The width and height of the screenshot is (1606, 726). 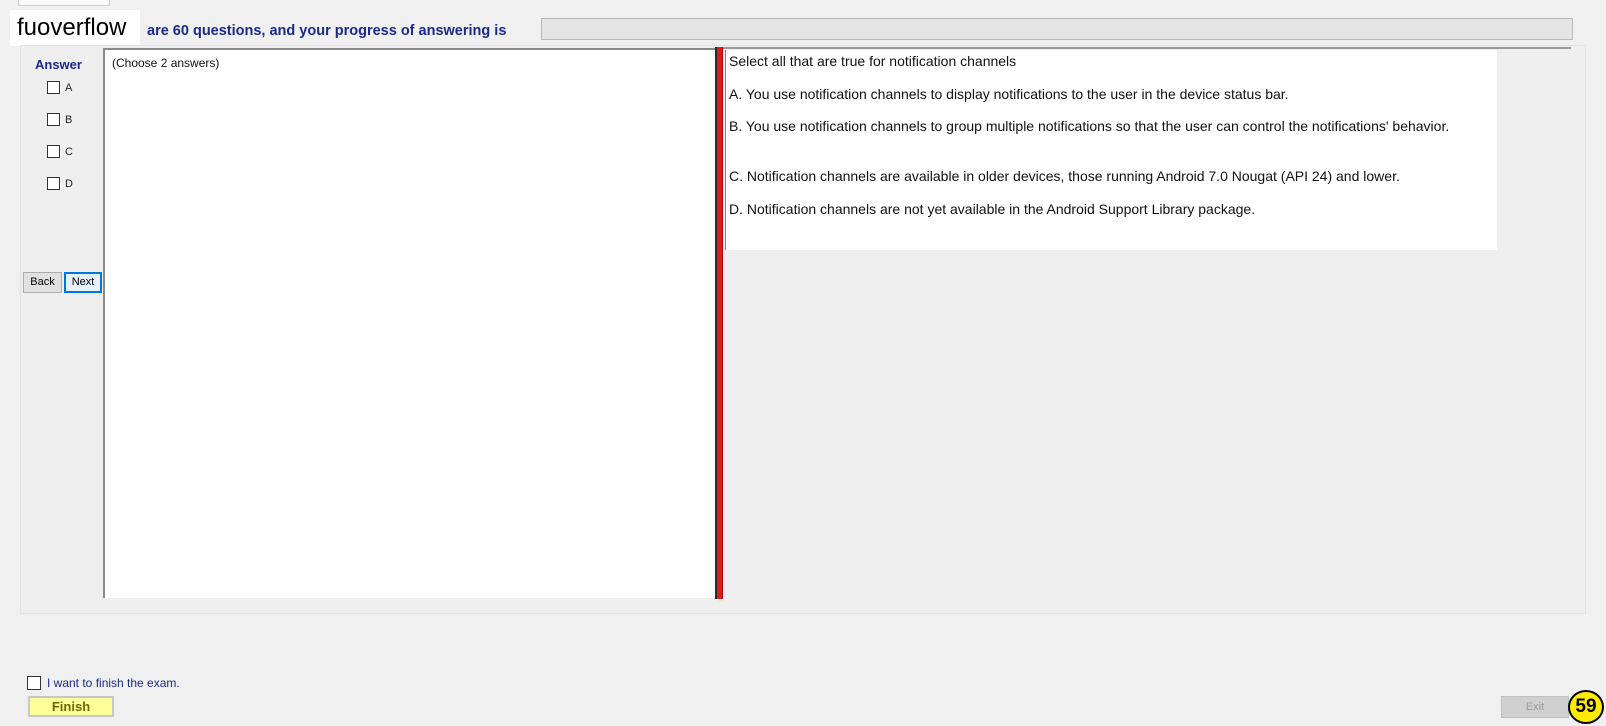 What do you see at coordinates (69, 183) in the screenshot?
I see `option-d-label: D` at bounding box center [69, 183].